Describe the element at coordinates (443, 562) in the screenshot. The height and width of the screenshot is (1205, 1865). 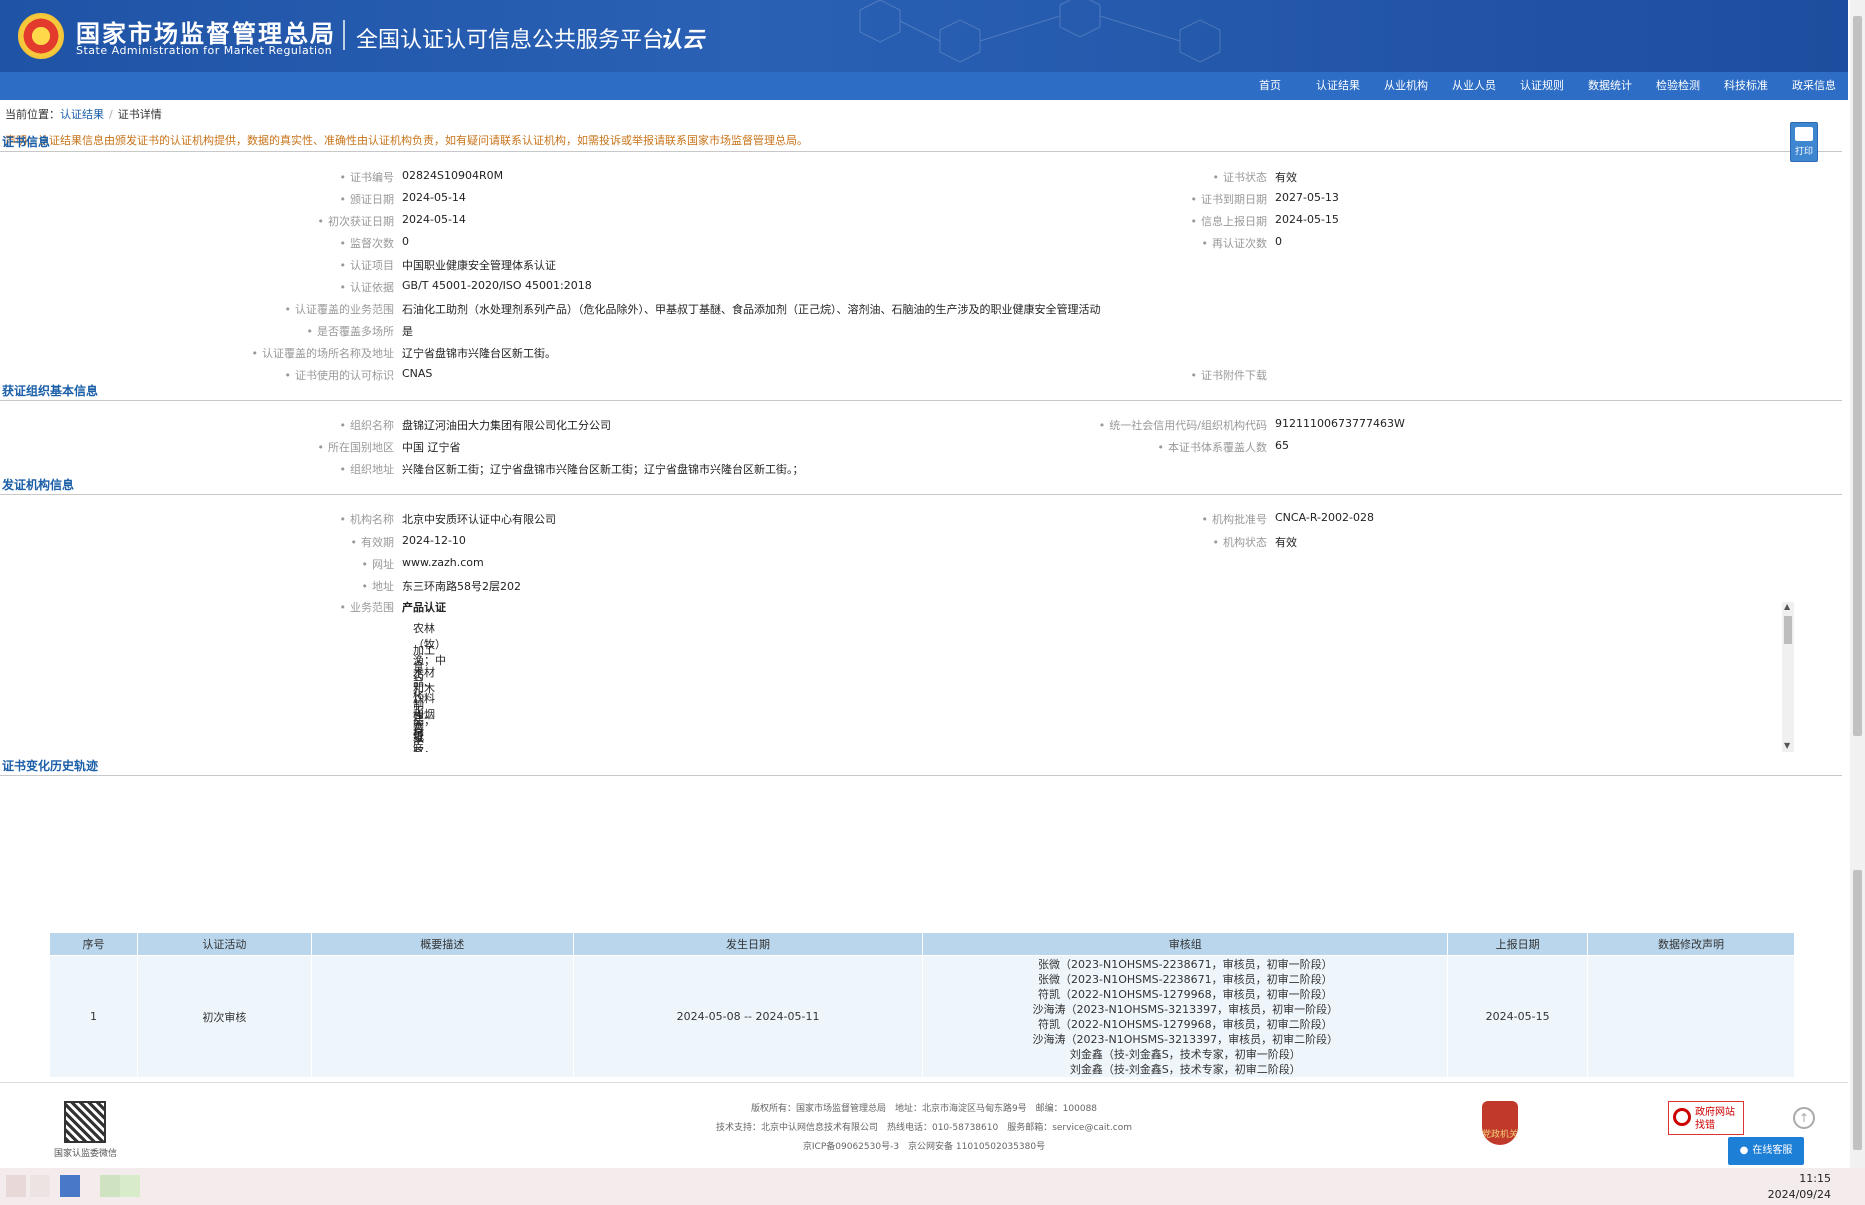
I see `field-value: www.zazh.com` at that location.